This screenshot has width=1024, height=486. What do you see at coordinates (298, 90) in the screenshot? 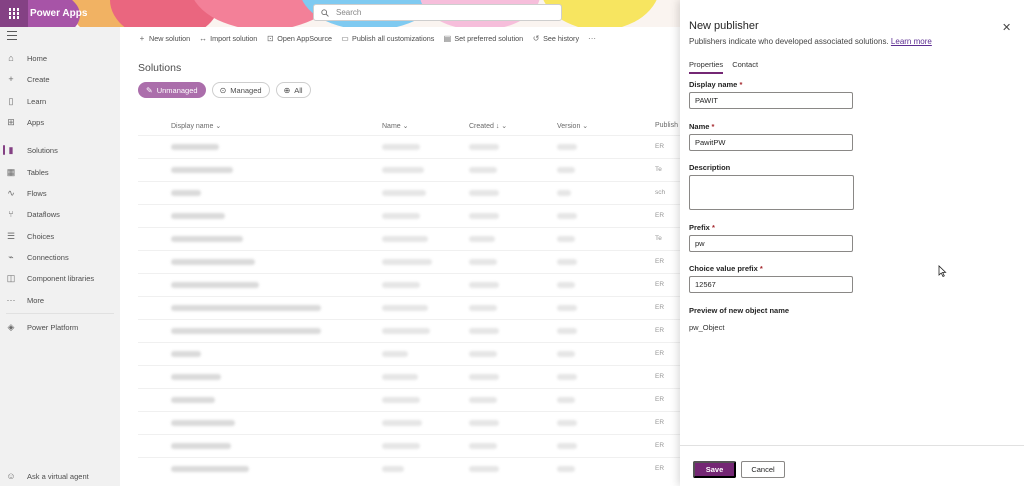
I see `filter-label: All` at bounding box center [298, 90].